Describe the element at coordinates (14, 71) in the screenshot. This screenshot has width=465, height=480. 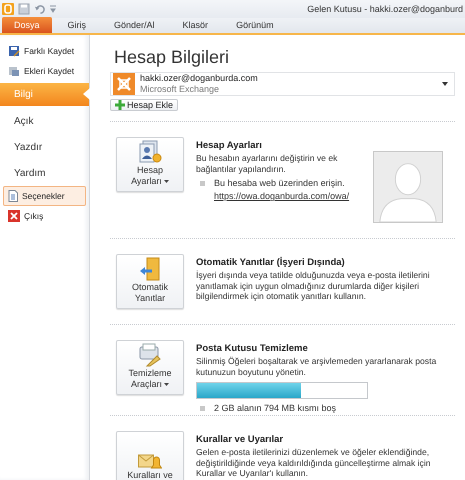
I see `attachment-icon` at that location.